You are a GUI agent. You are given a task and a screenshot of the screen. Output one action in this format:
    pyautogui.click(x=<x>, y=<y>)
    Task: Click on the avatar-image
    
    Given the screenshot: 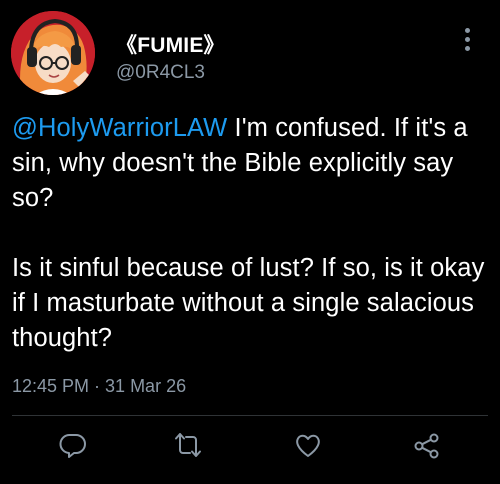 What is the action you would take?
    pyautogui.click(x=53, y=53)
    